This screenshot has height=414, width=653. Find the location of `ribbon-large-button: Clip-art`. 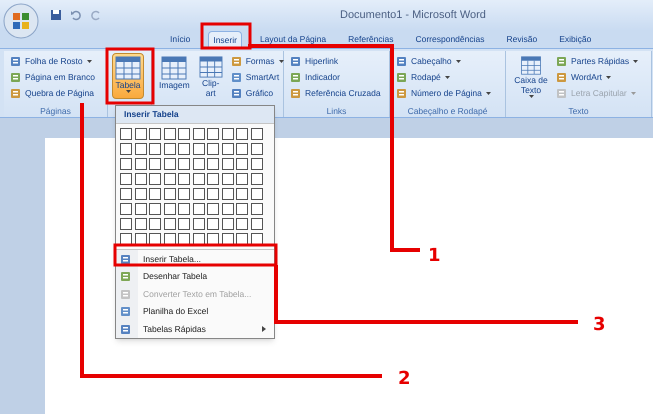

ribbon-large-button: Clip-art is located at coordinates (210, 76).